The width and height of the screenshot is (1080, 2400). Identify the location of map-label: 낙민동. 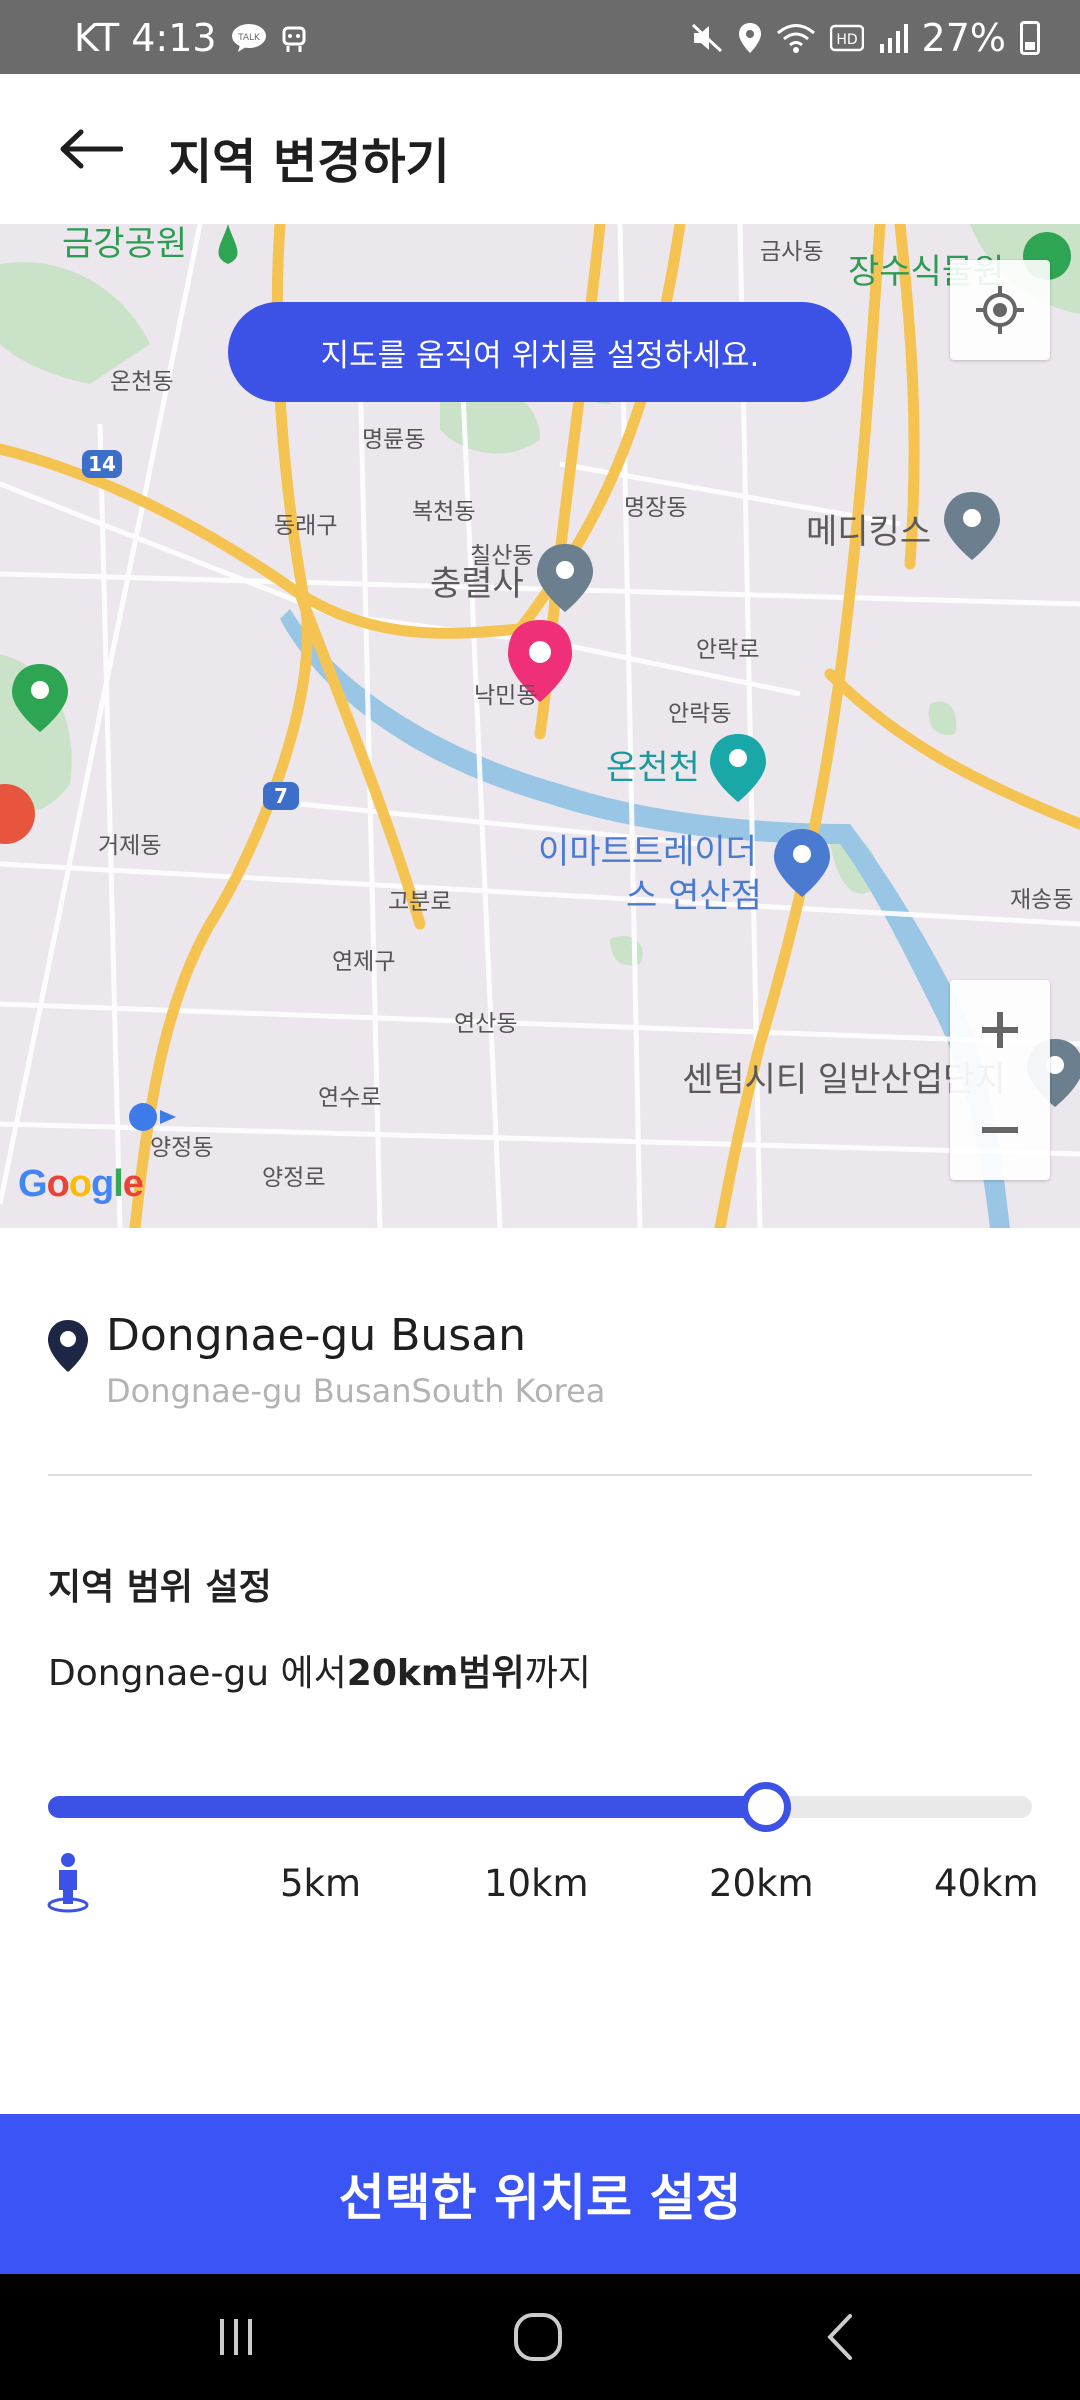
(506, 696).